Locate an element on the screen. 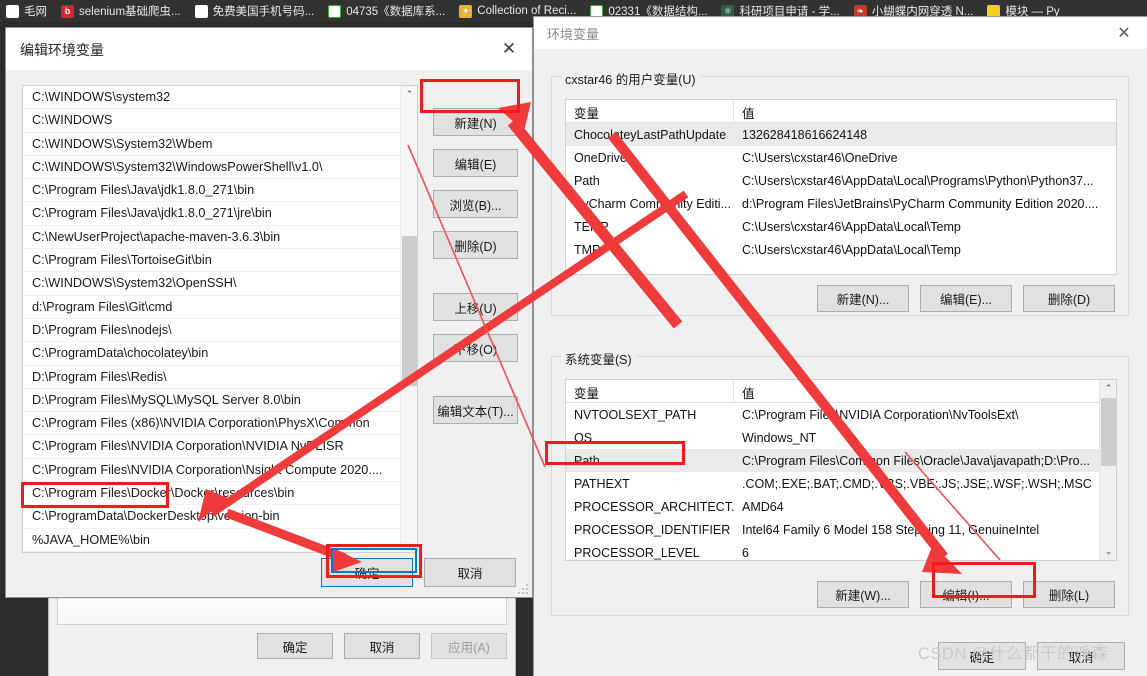  list-item: C:\WINDOWS is located at coordinates (220, 121).